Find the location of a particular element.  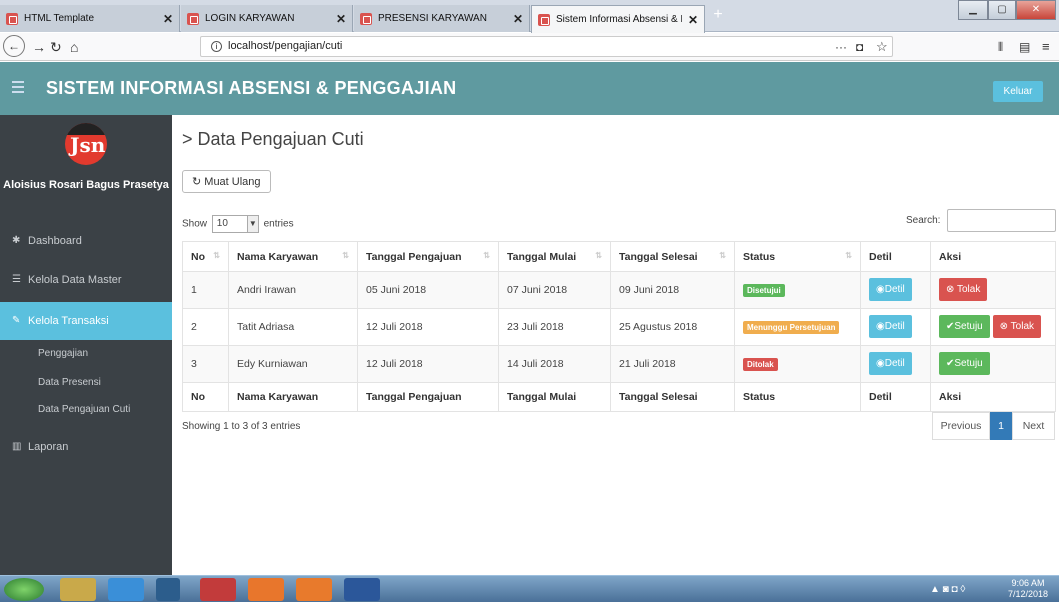

media-player-icon is located at coordinates (168, 589).